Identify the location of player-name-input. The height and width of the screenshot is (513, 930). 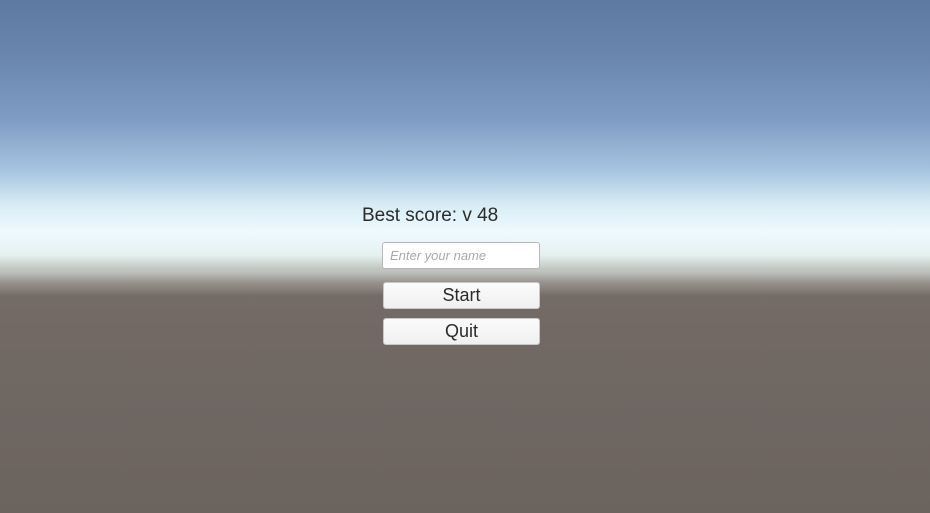
(461, 255).